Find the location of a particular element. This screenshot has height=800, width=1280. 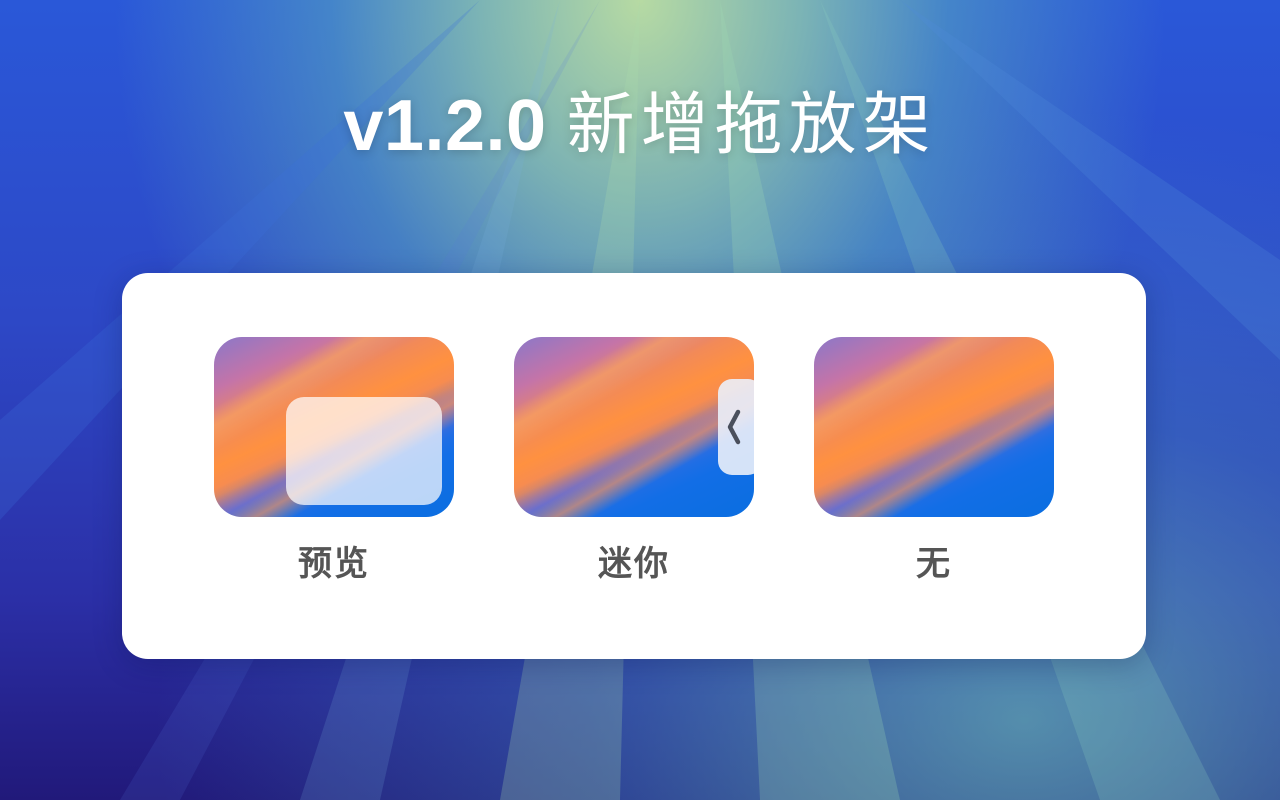

option-mini-label: 迷你 is located at coordinates (634, 564).